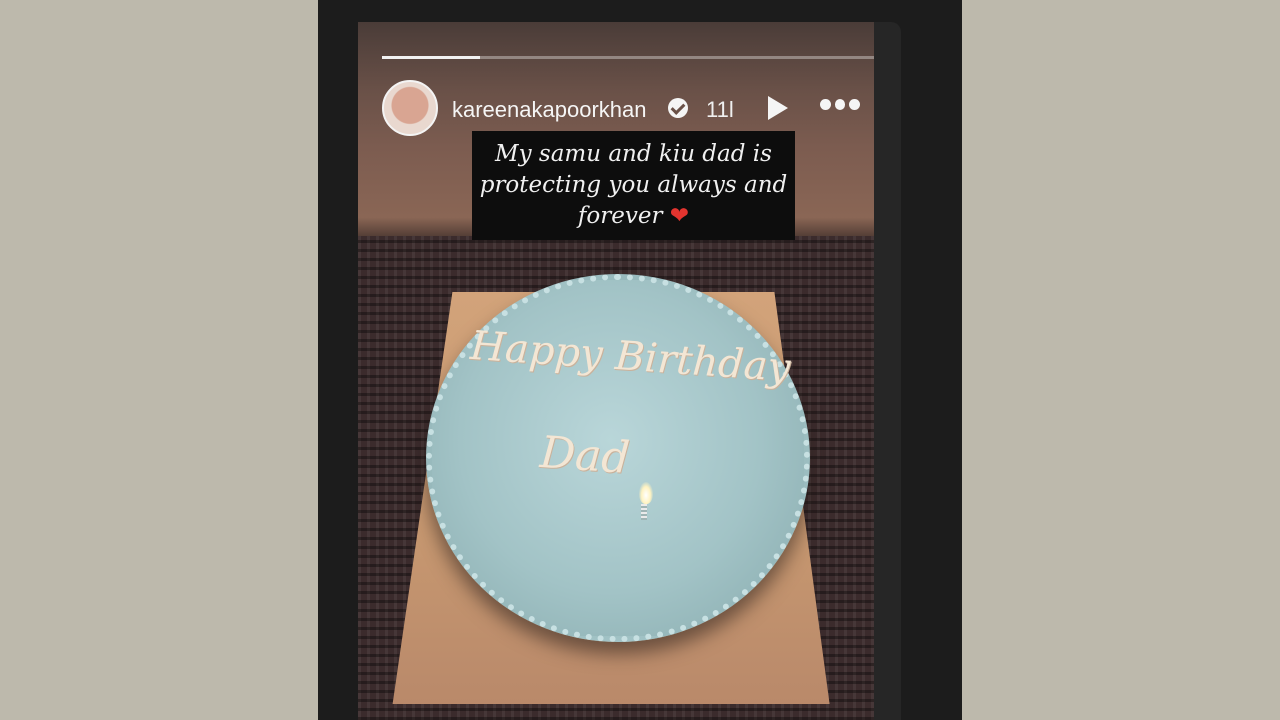 The width and height of the screenshot is (1280, 720). Describe the element at coordinates (778, 108) in the screenshot. I see `play-icon` at that location.